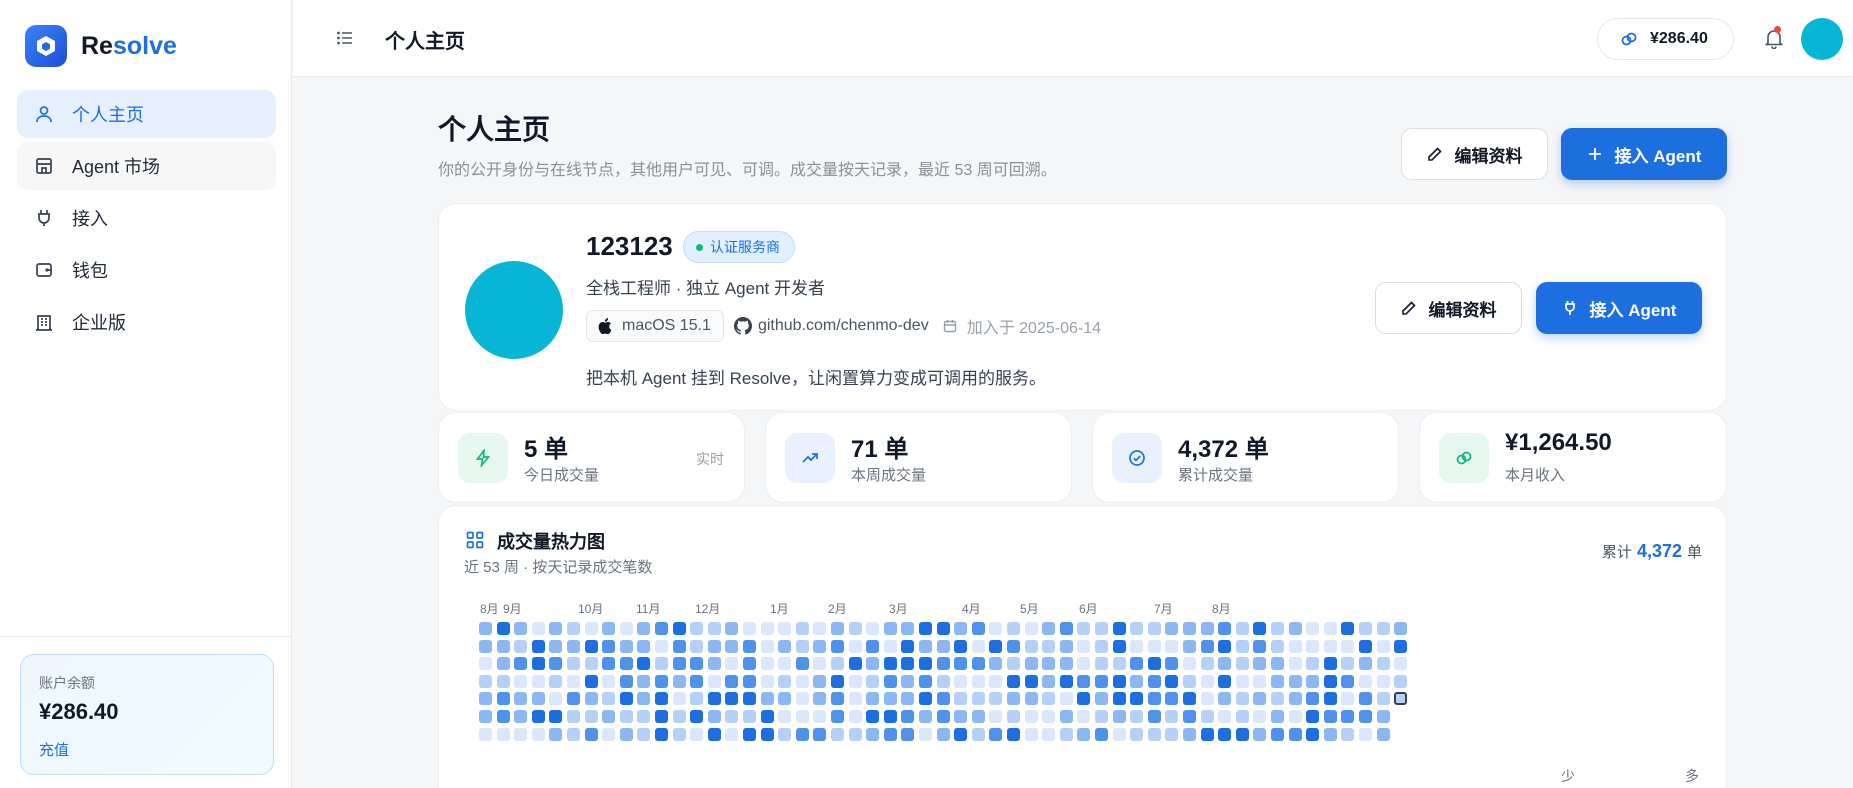  What do you see at coordinates (146, 322) in the screenshot?
I see `sidebar-item-enterprise: 企业版` at bounding box center [146, 322].